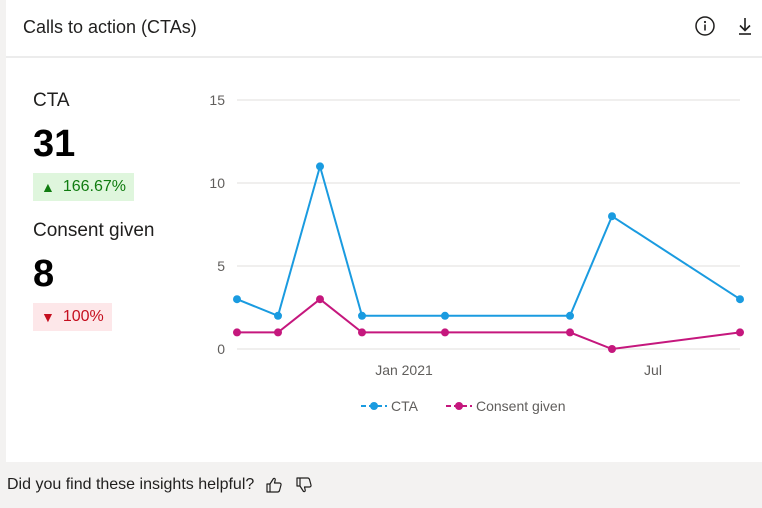 This screenshot has height=508, width=762. What do you see at coordinates (274, 485) in the screenshot?
I see `thumbs-up-icon` at bounding box center [274, 485].